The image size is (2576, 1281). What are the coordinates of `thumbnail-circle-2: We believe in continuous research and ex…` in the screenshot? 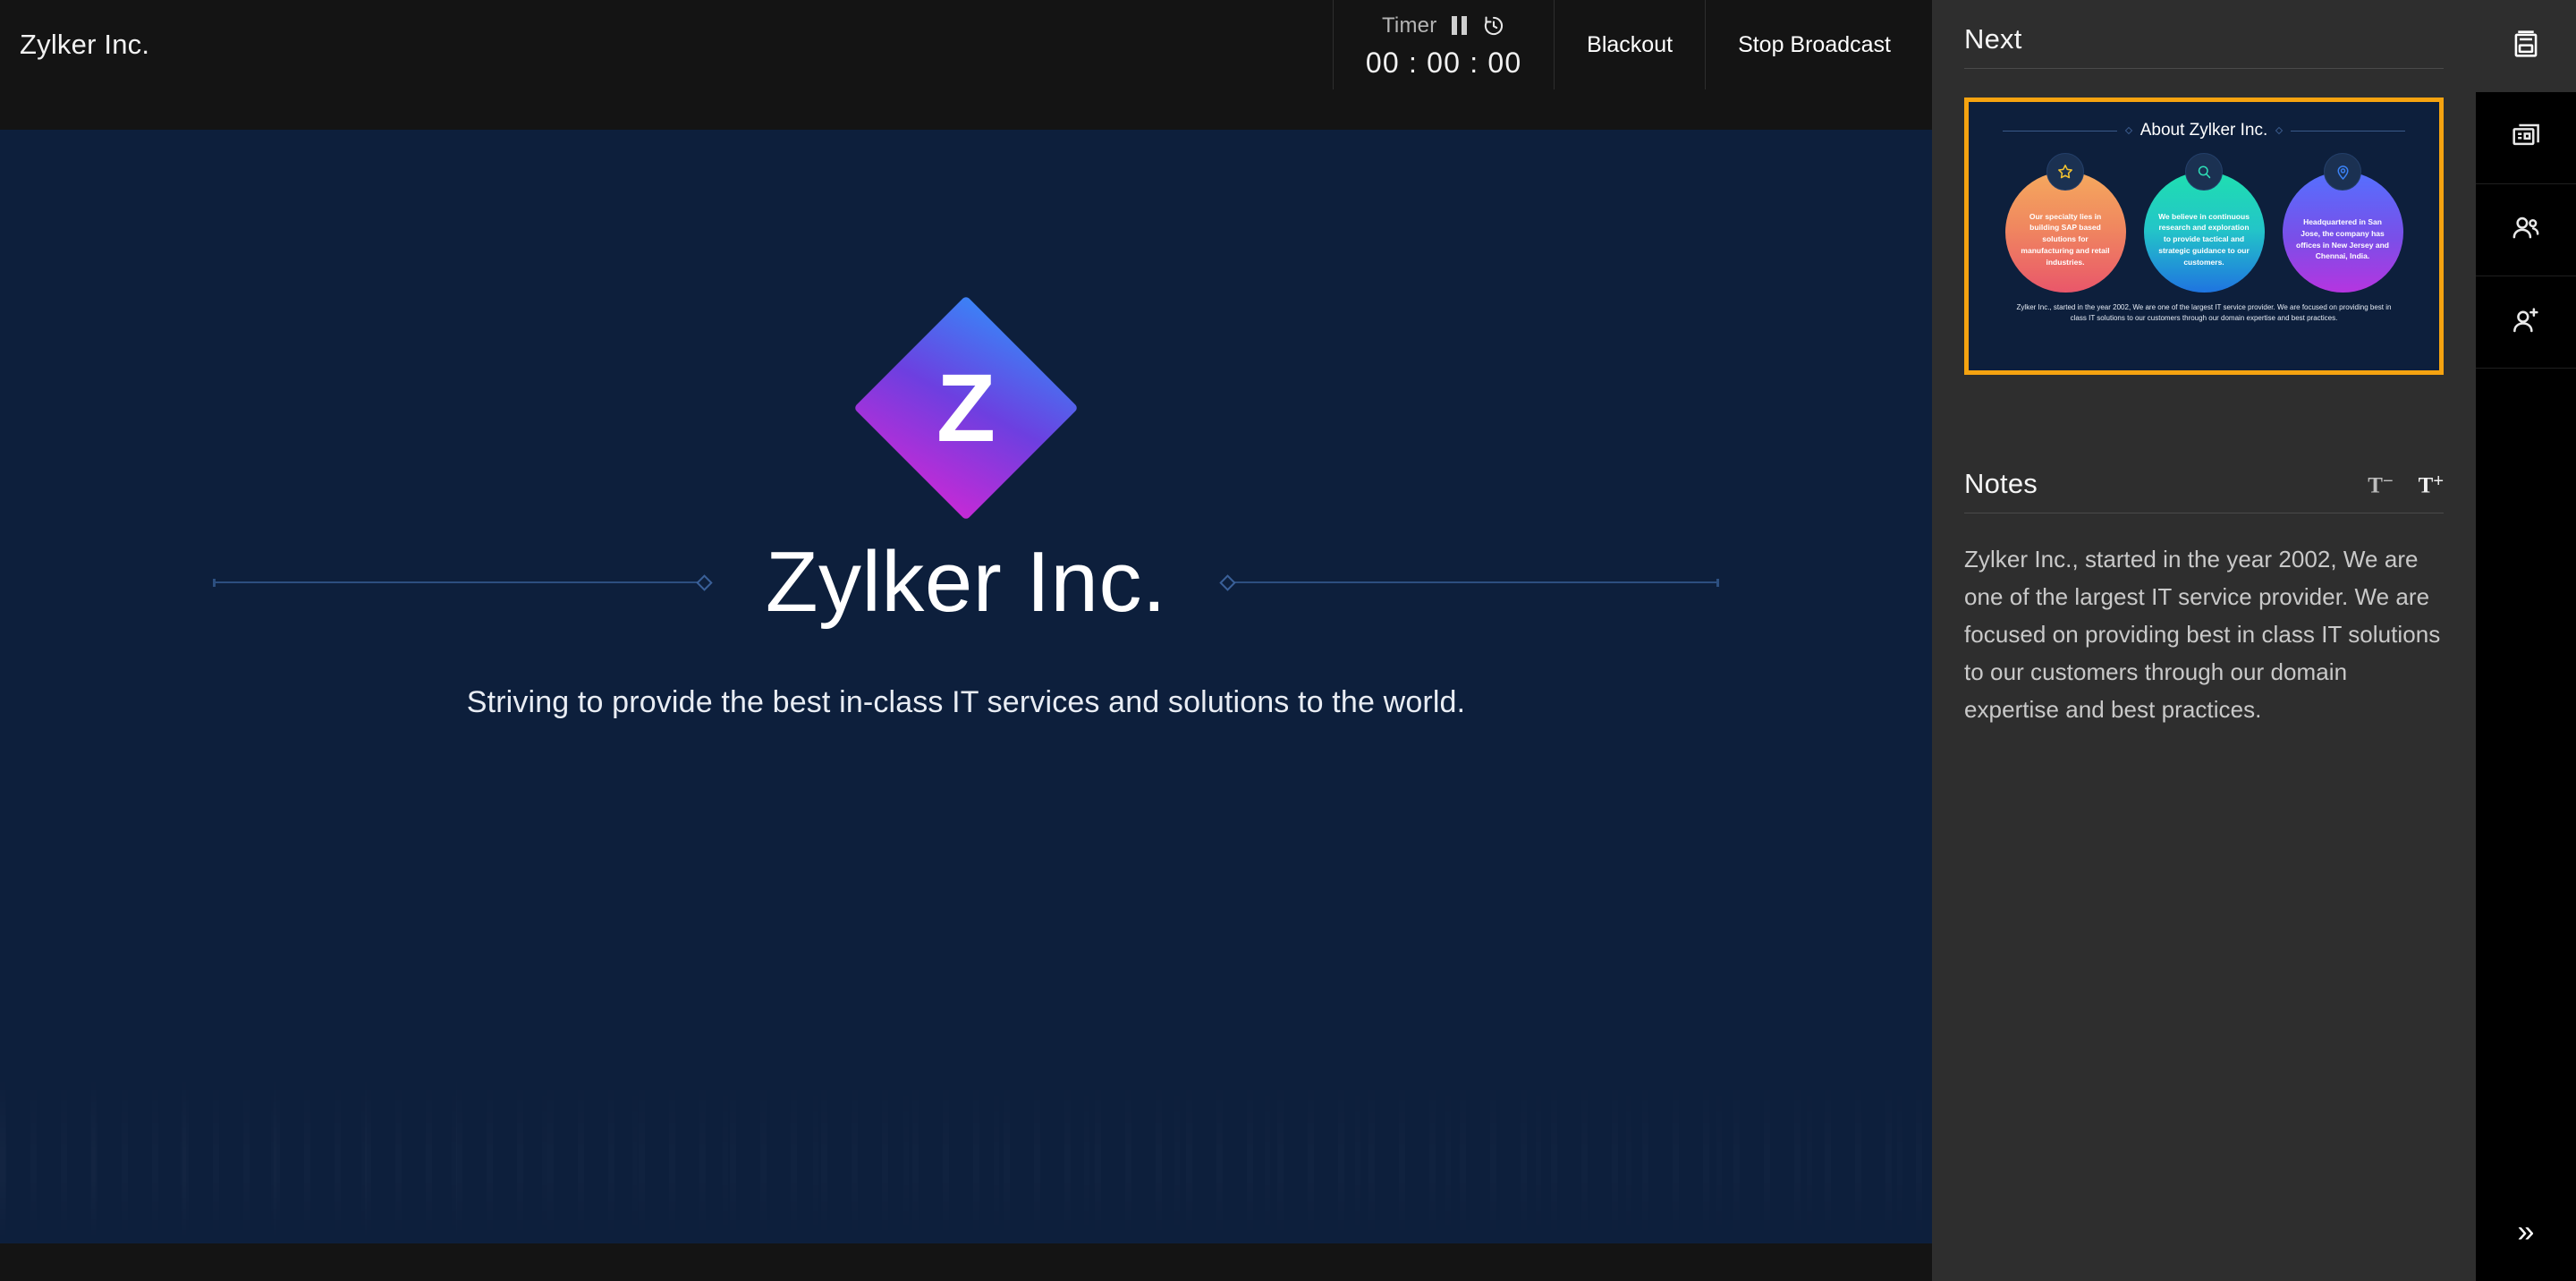 It's located at (2204, 223).